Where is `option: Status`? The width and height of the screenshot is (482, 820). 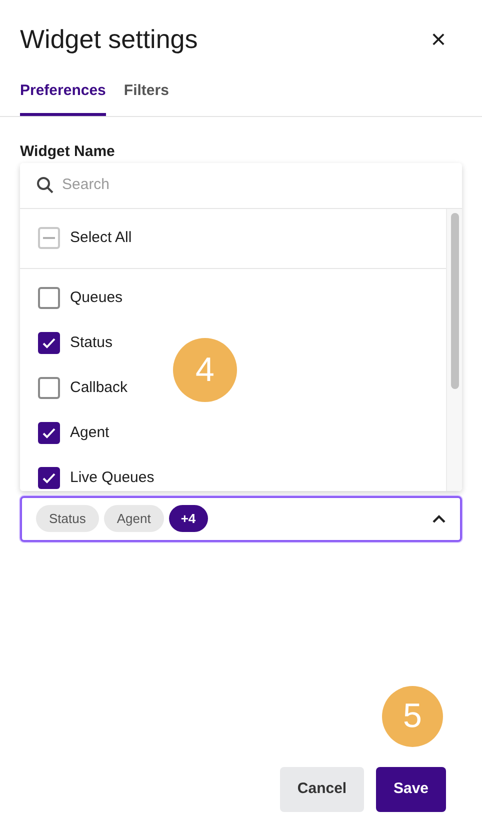 option: Status is located at coordinates (75, 343).